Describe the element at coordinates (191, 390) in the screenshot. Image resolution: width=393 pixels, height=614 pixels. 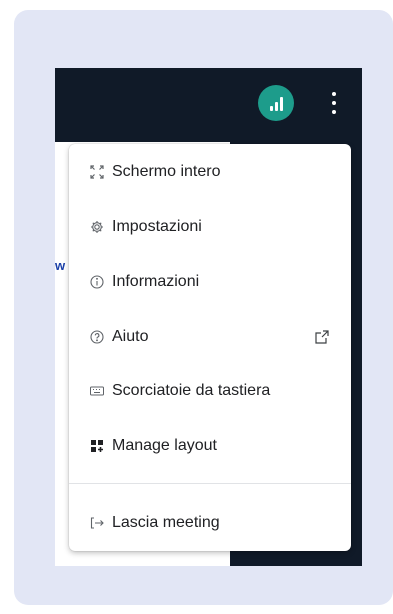
I see `menu-item-label: Scorciatoie da tastiera` at that location.